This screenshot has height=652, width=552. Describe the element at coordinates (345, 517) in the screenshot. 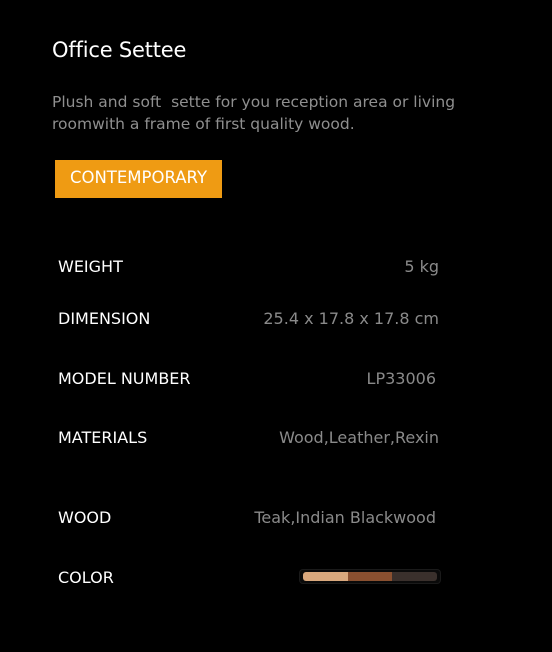

I see `wood-value: Teak,Indian Blackwood` at that location.